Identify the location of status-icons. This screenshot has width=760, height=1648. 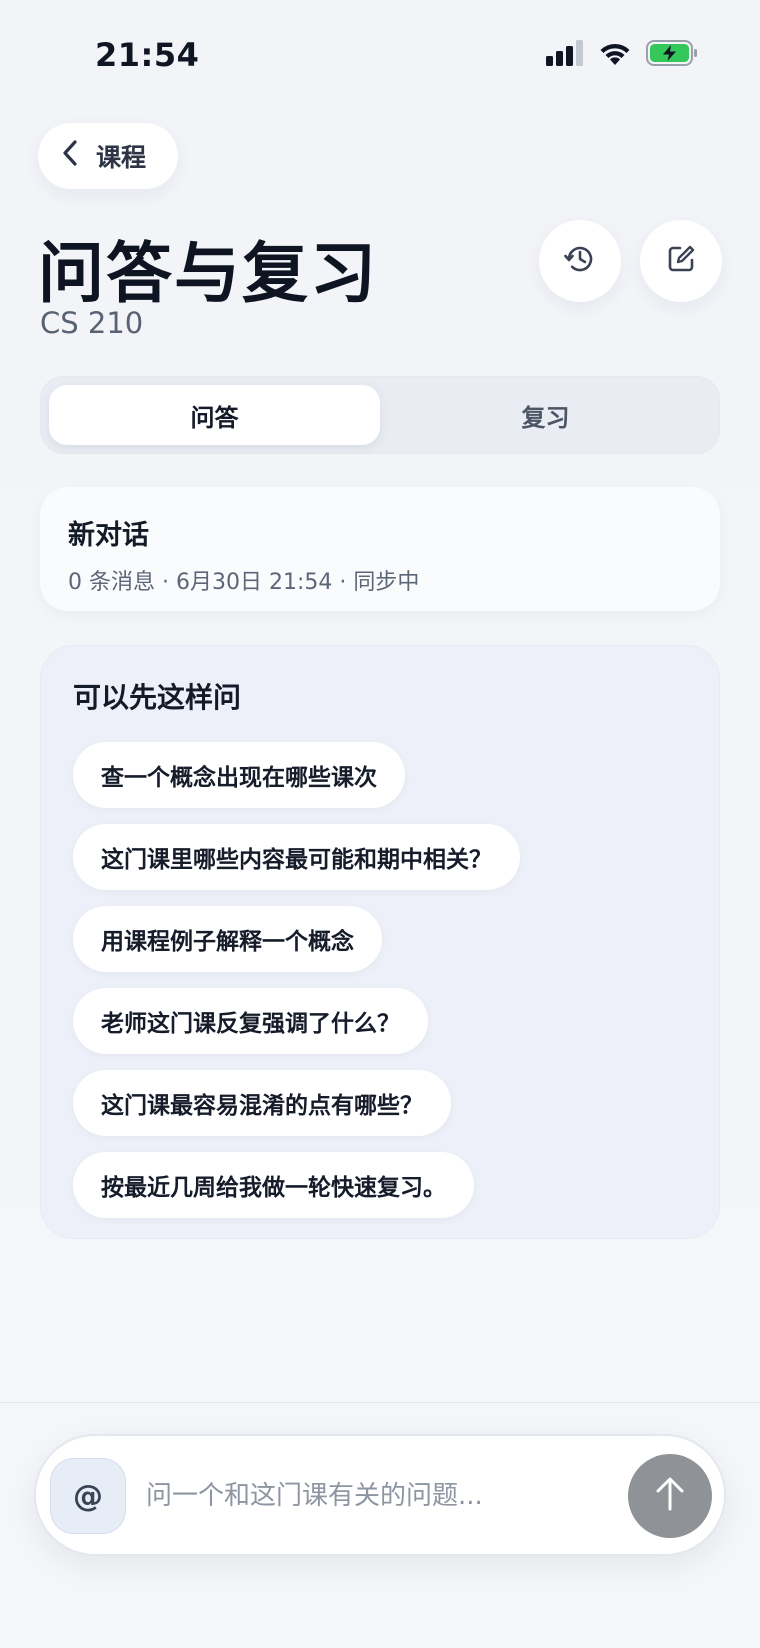
(622, 55).